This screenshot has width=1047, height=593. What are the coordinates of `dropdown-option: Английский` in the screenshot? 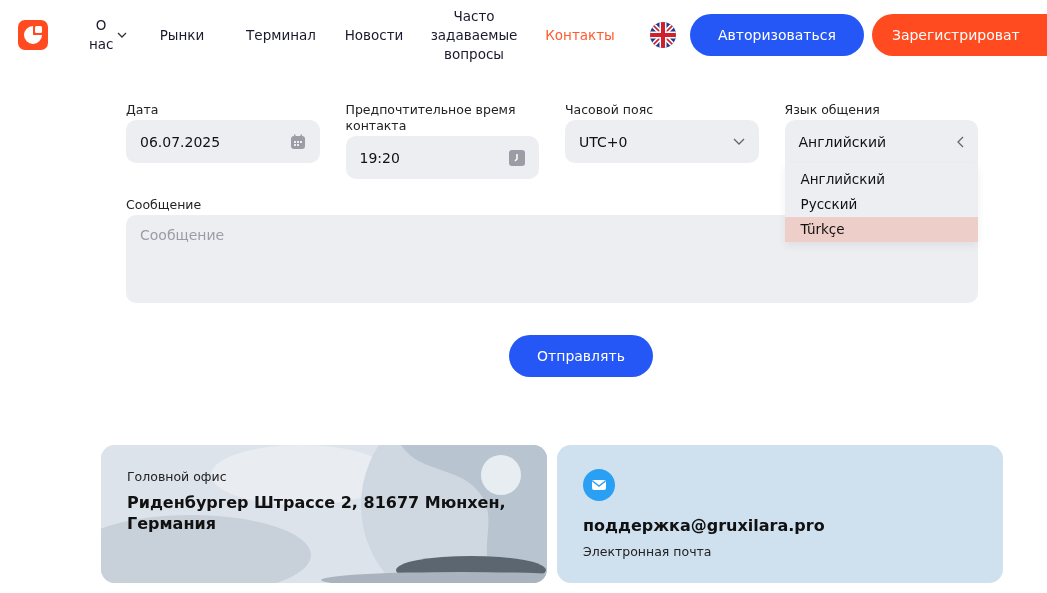 It's located at (881, 179).